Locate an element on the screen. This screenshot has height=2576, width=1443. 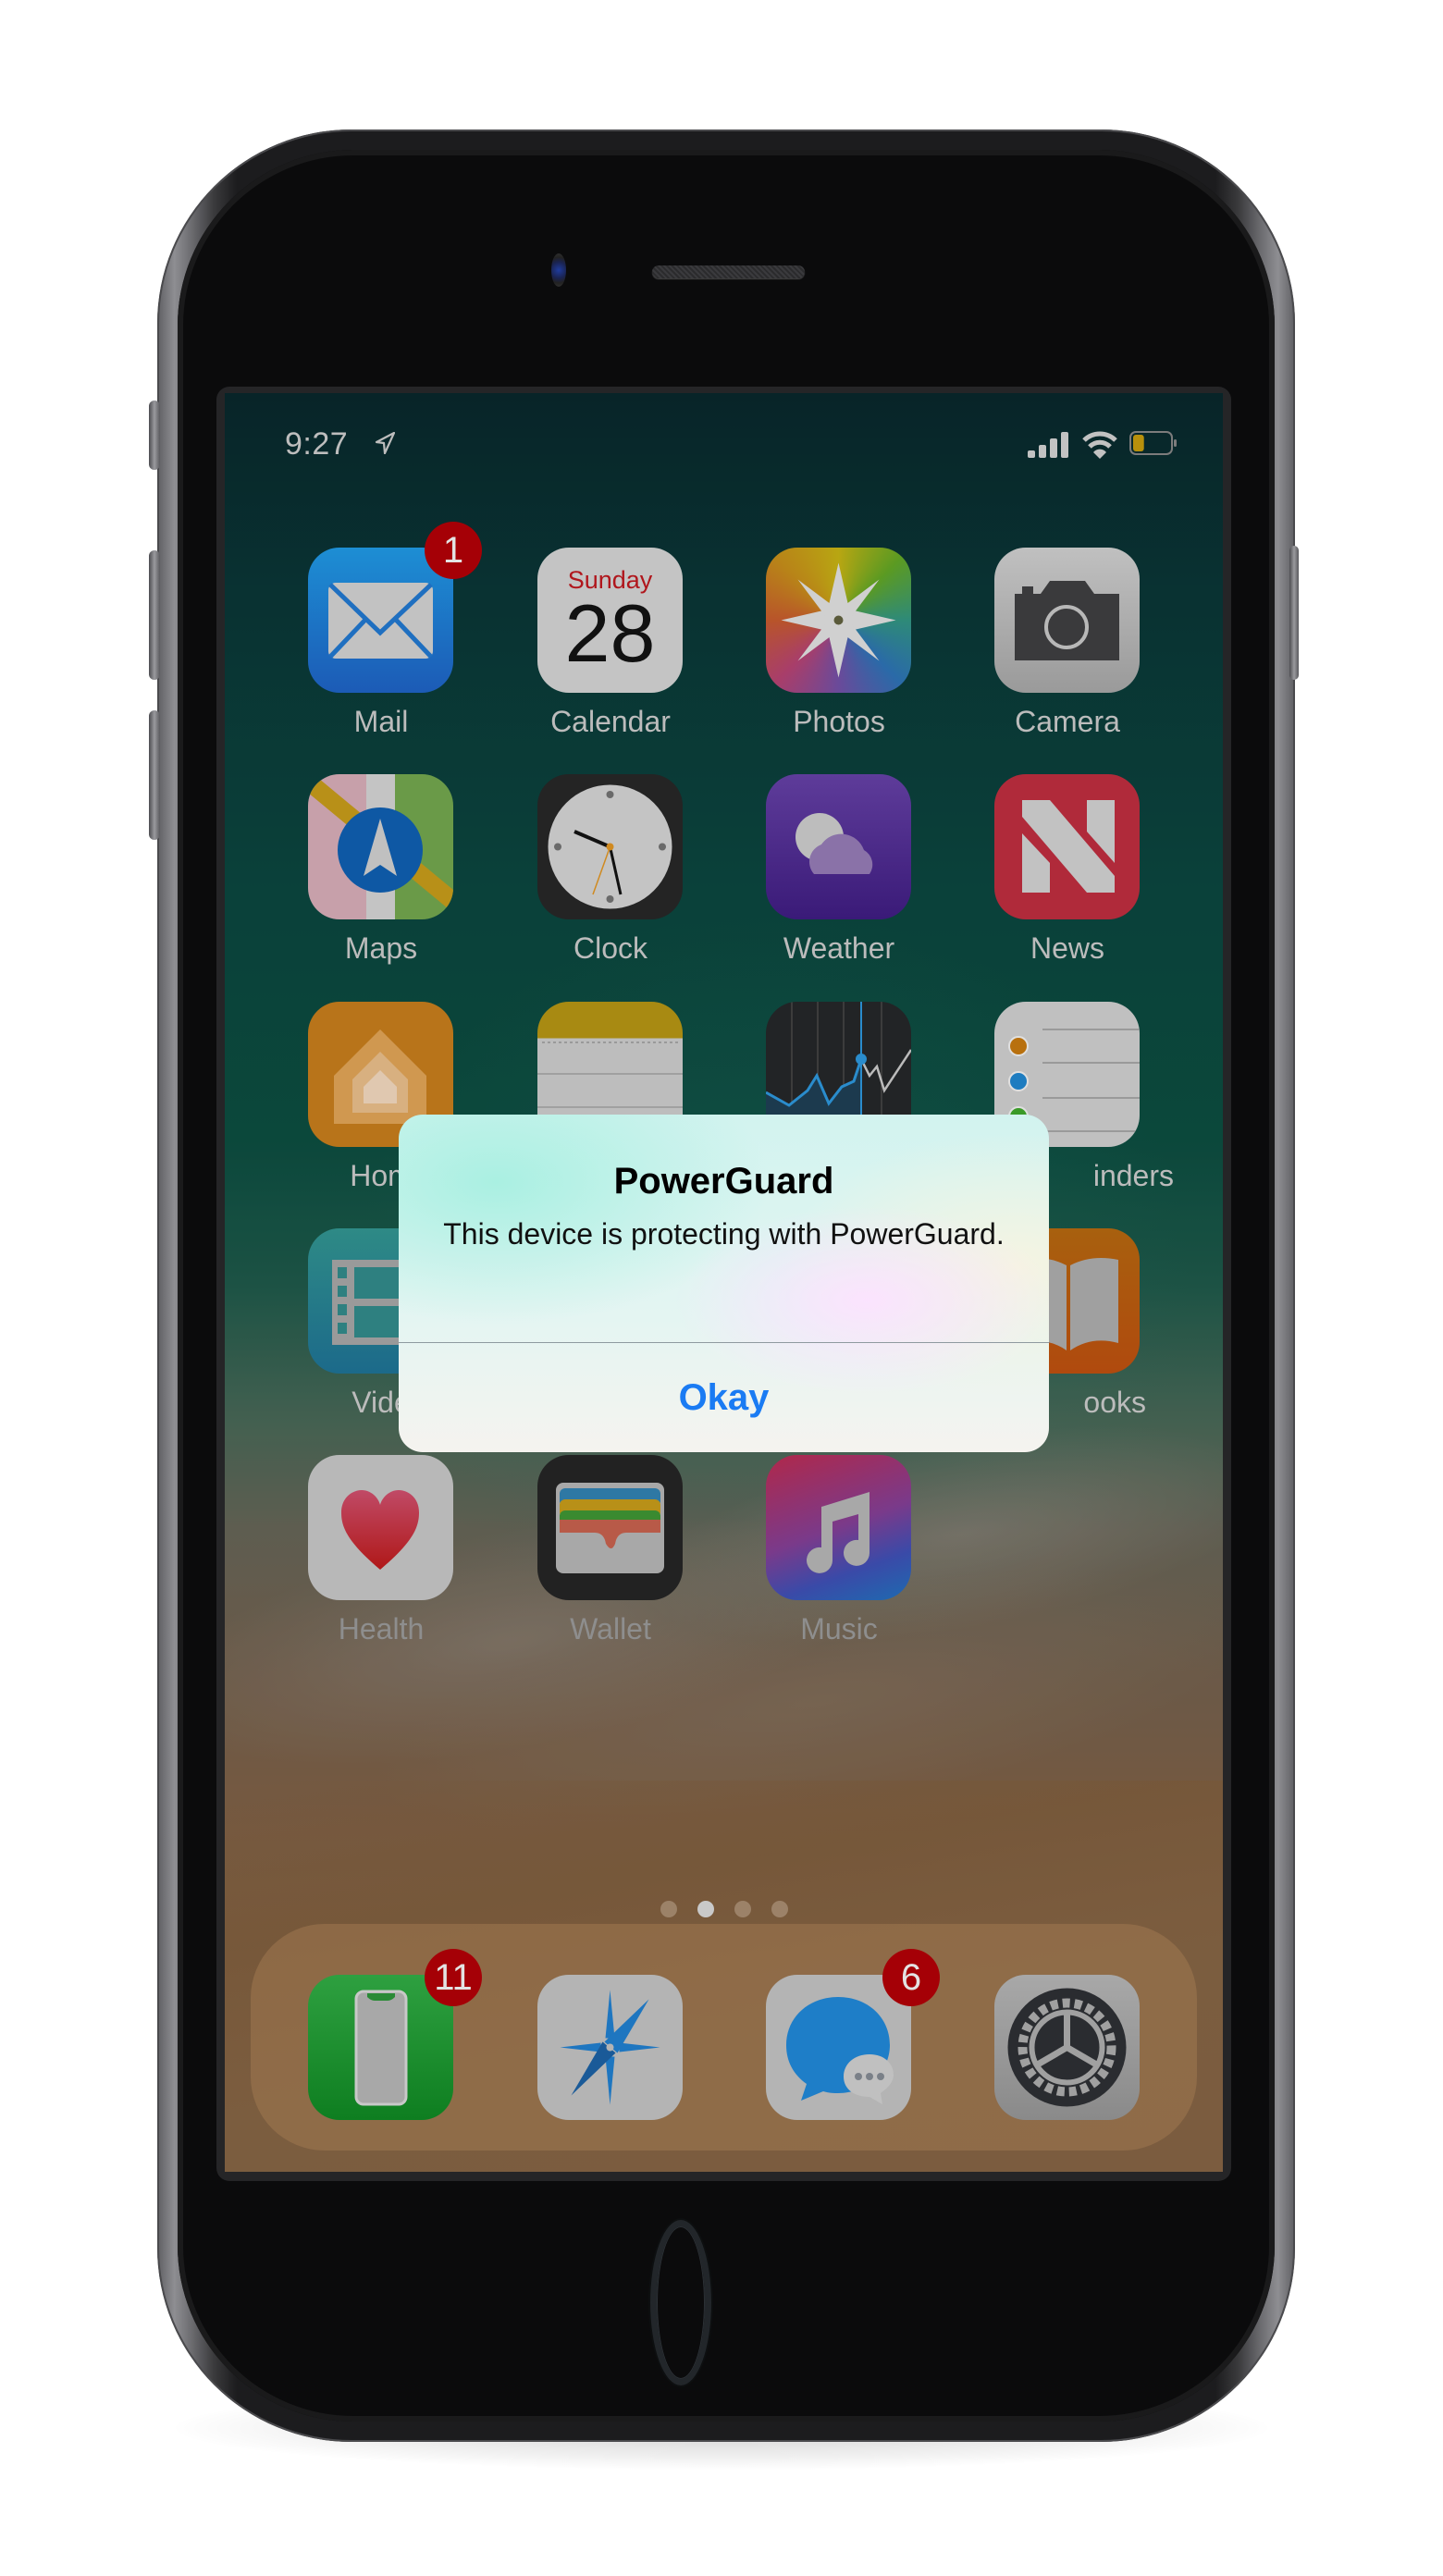
weather-icon is located at coordinates (839, 846).